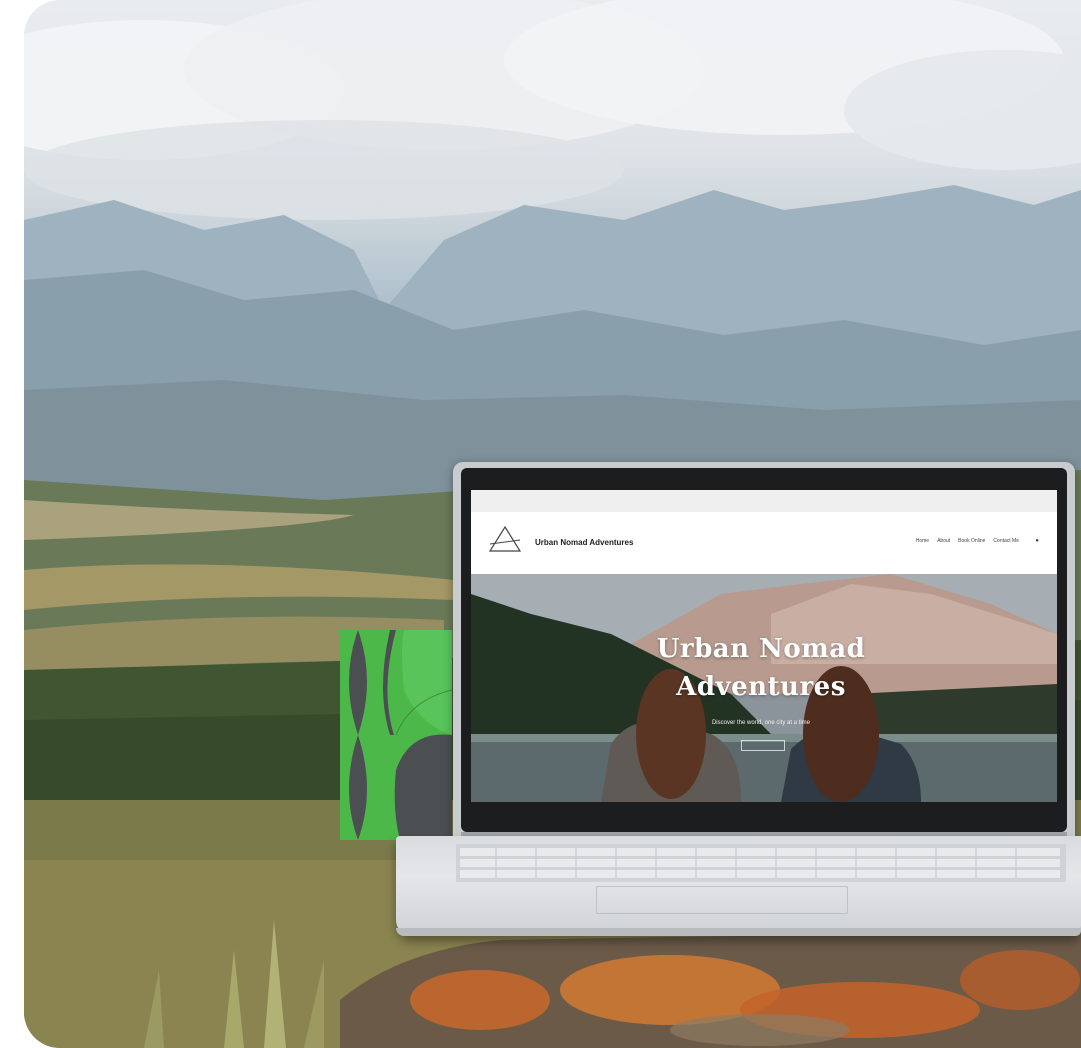 The height and width of the screenshot is (1048, 1081). I want to click on hero-cta-button, so click(763, 745).